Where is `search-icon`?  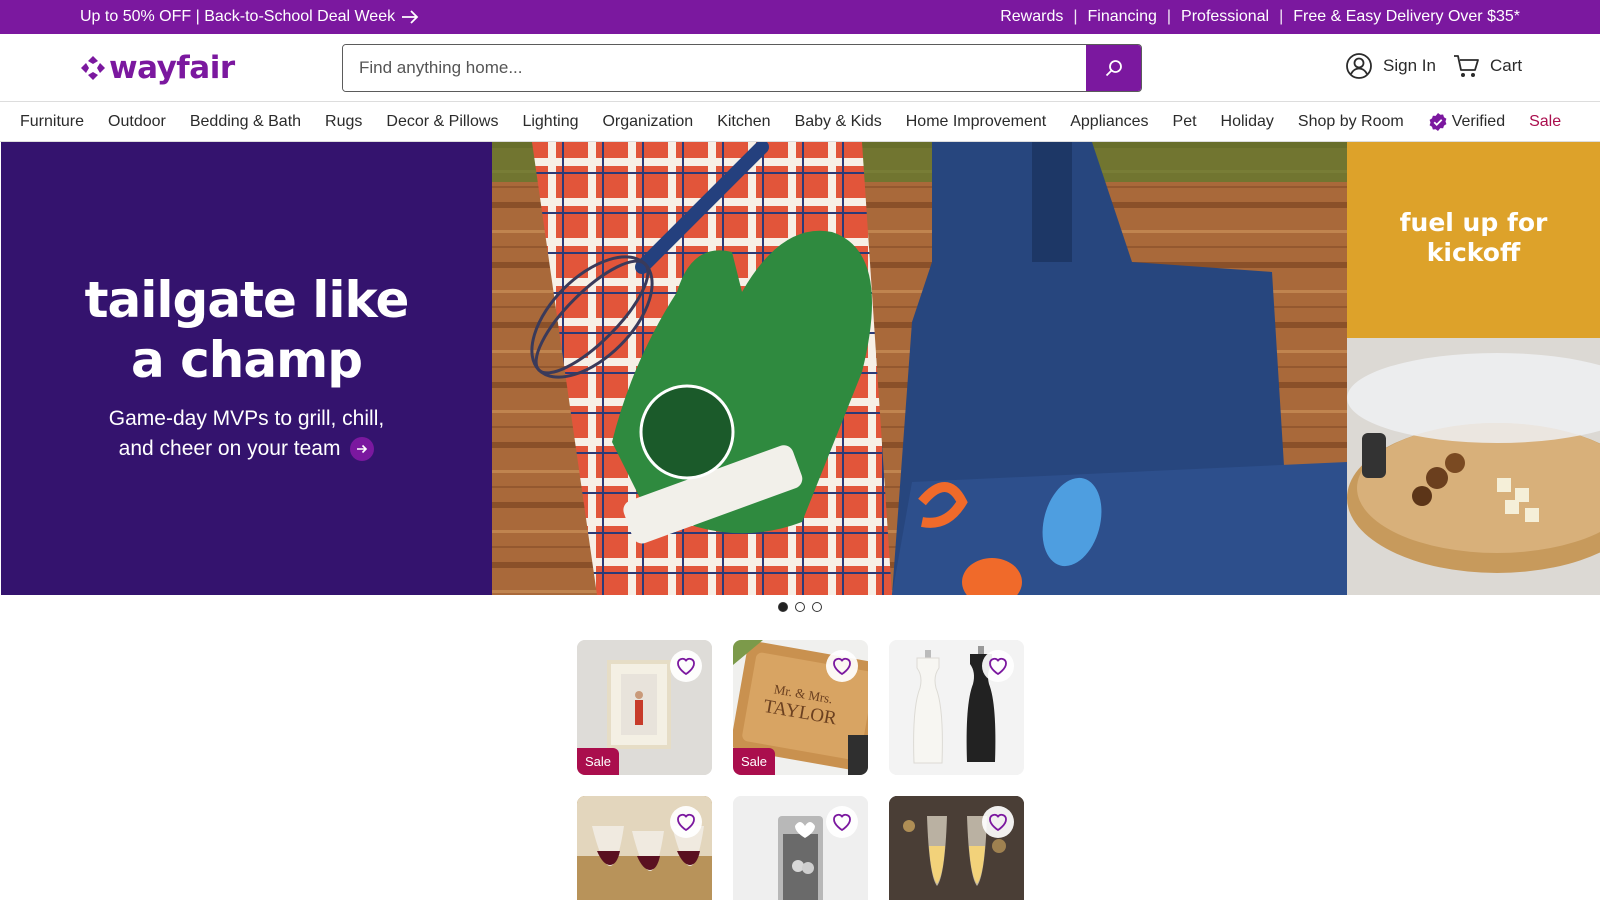 search-icon is located at coordinates (1113, 68).